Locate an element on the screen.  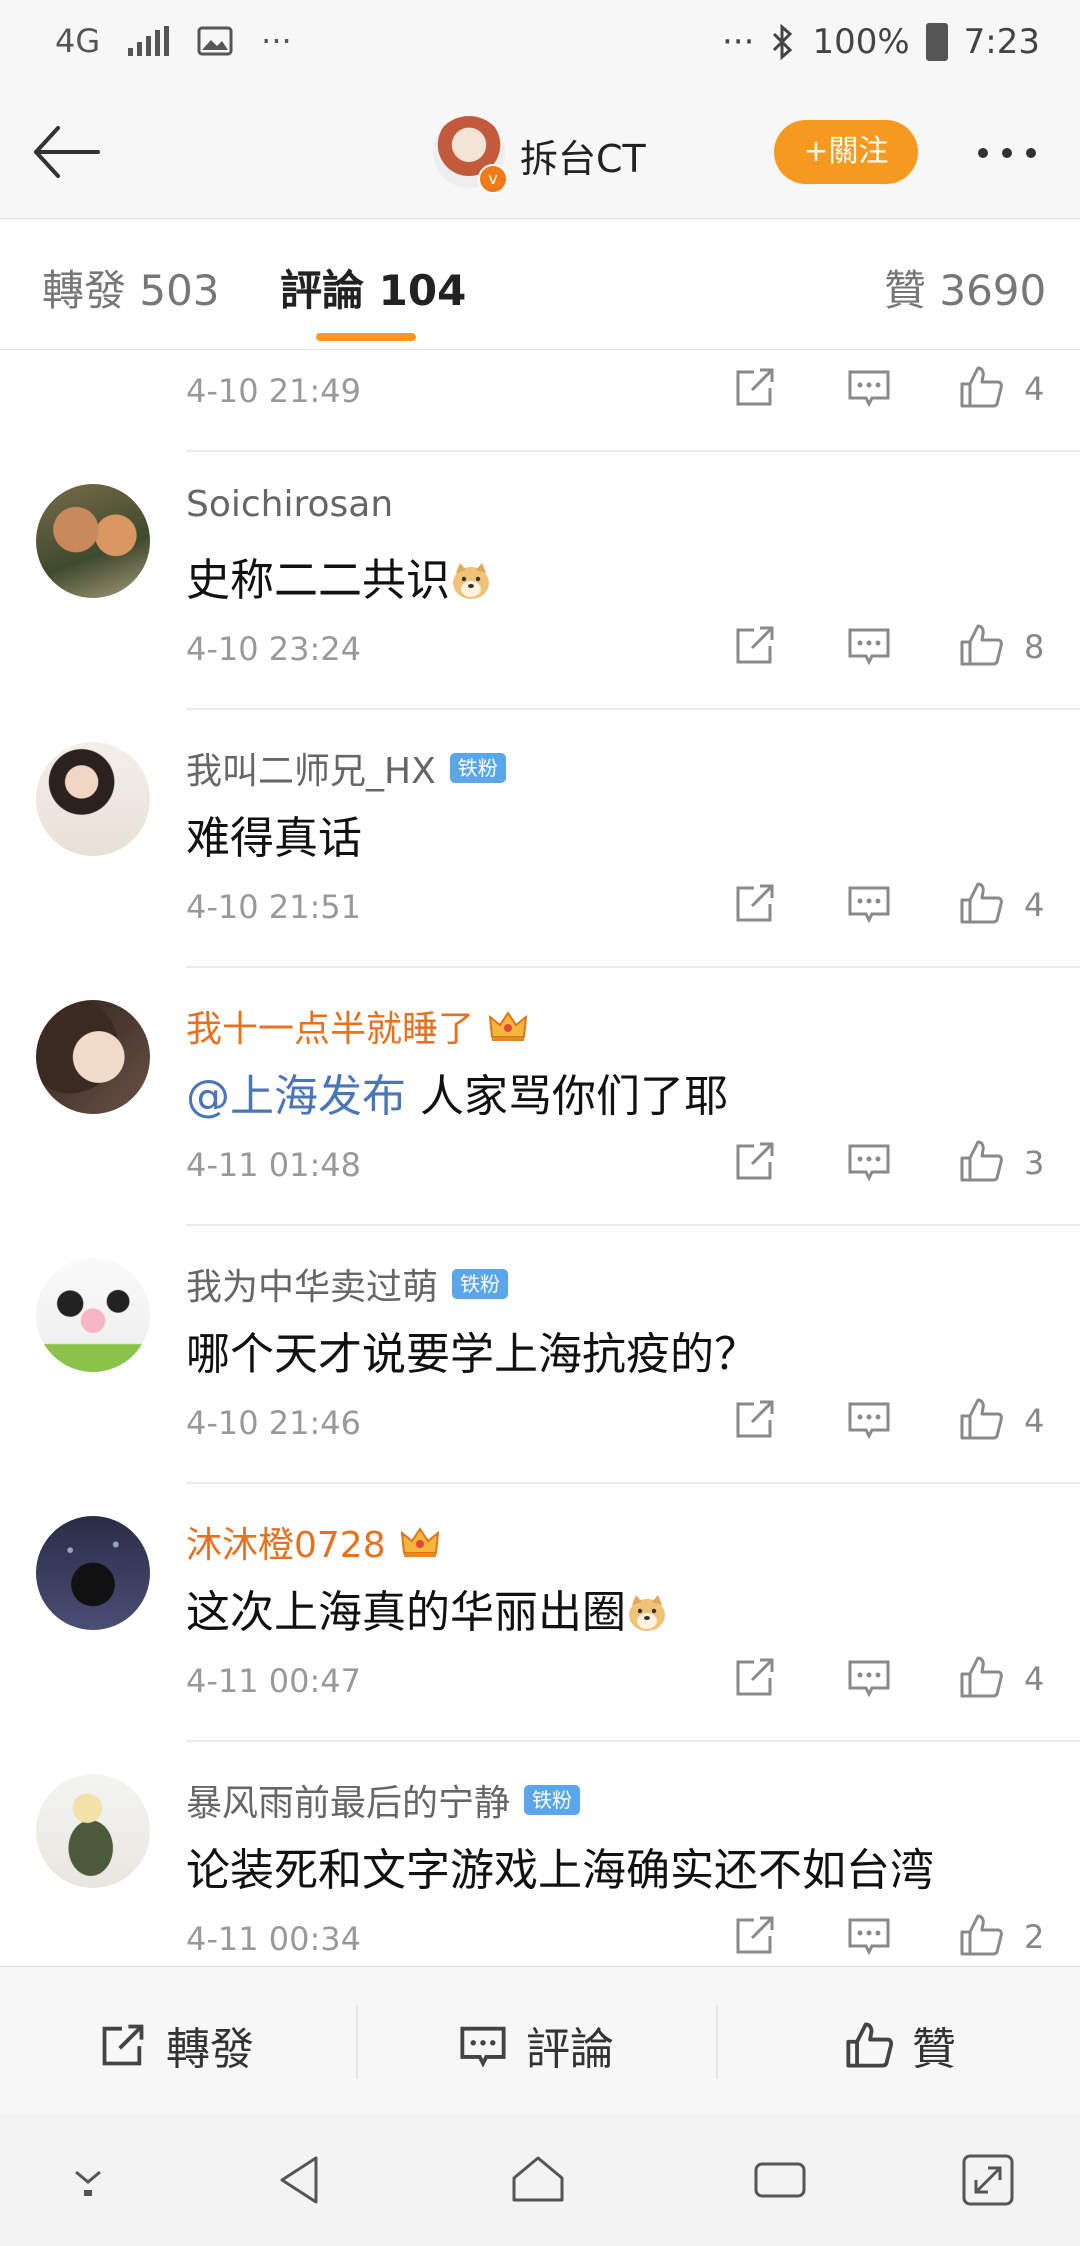
mention-link: @上海发布 is located at coordinates (296, 1096).